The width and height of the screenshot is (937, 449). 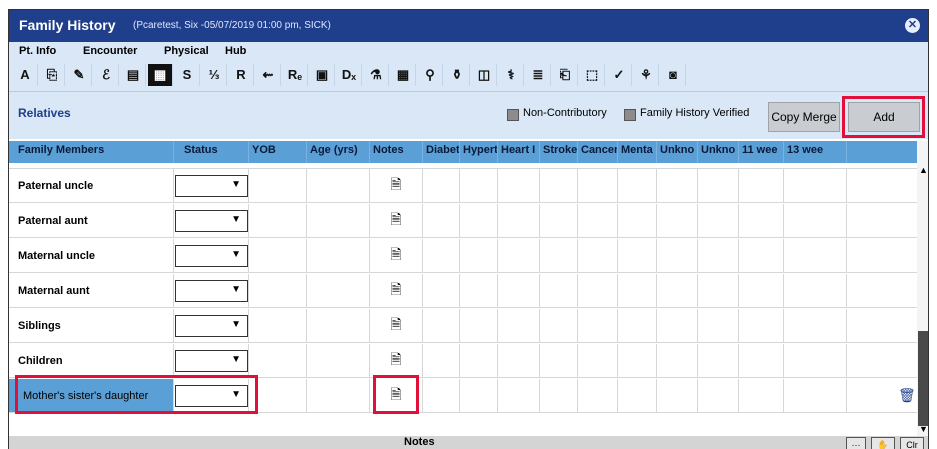 I want to click on diagnosis-icon: Dₓ, so click(x=349, y=75).